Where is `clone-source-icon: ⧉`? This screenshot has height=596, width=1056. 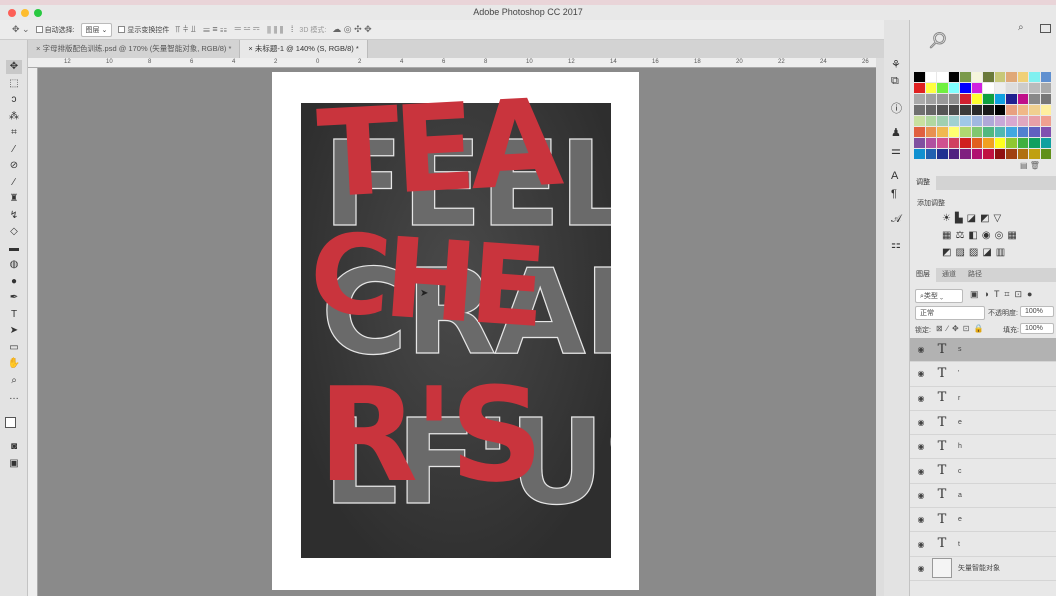 clone-source-icon: ⧉ is located at coordinates (895, 81).